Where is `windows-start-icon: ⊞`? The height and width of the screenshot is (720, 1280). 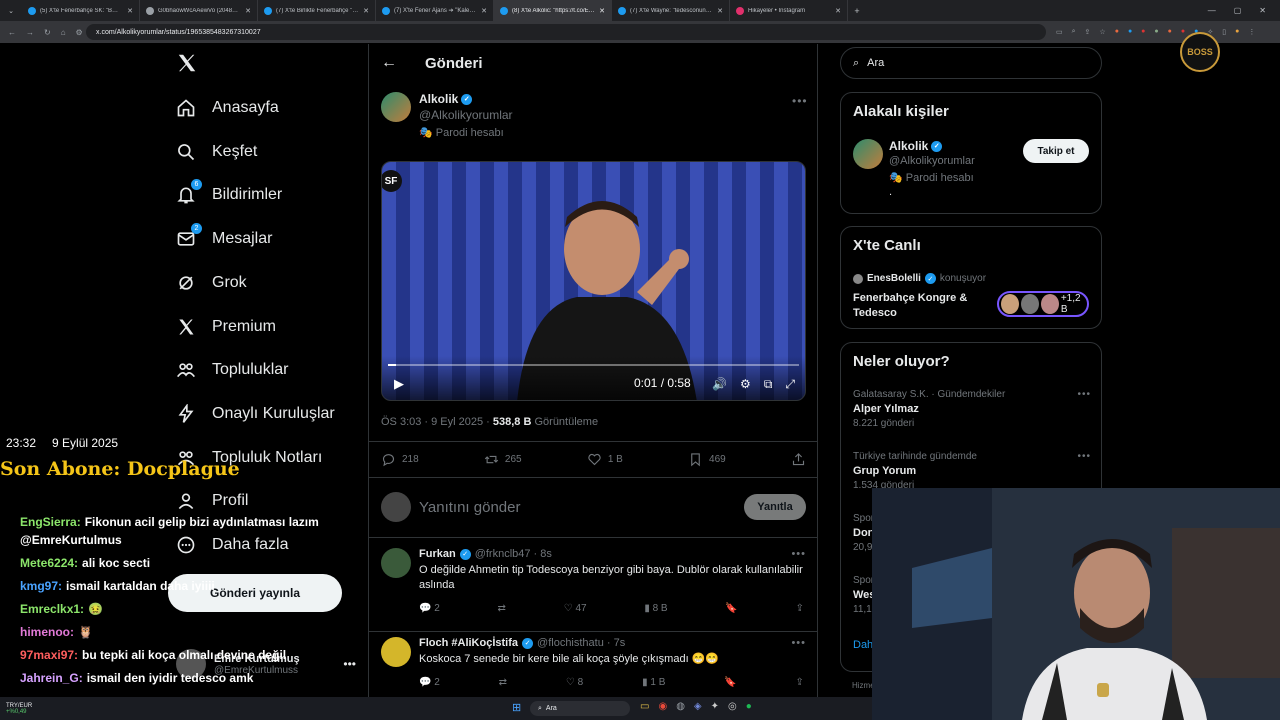
windows-start-icon: ⊞ is located at coordinates (516, 707).